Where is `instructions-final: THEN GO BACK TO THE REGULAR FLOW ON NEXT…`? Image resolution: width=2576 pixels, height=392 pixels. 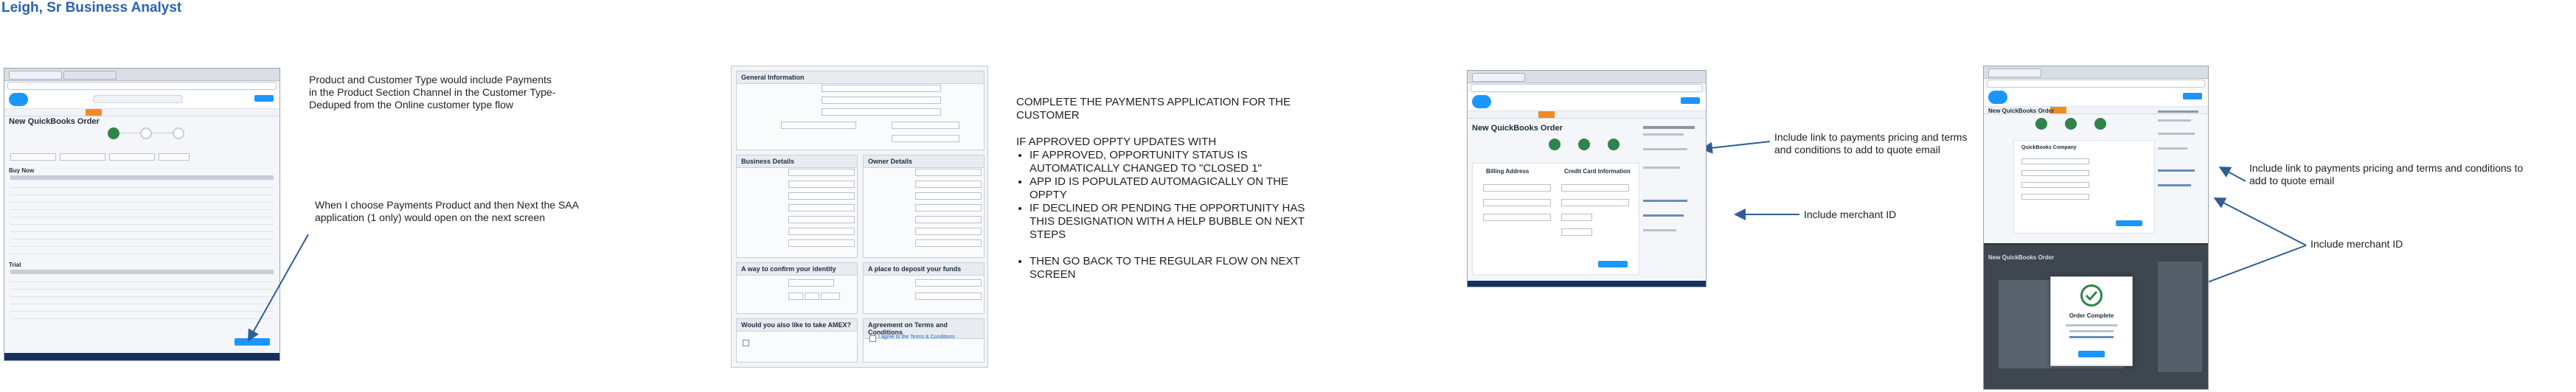 instructions-final: THEN GO BACK TO THE REGULAR FLOW ON NEXT… is located at coordinates (1178, 268).